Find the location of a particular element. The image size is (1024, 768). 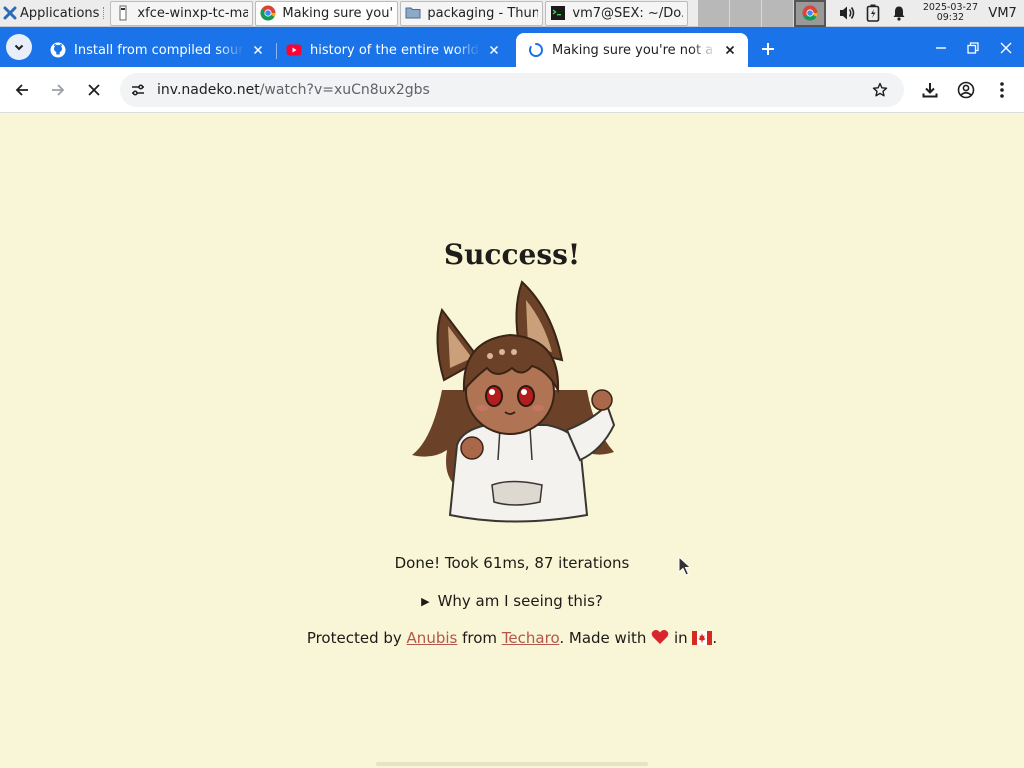

anubis-mascot-image is located at coordinates (514, 401).